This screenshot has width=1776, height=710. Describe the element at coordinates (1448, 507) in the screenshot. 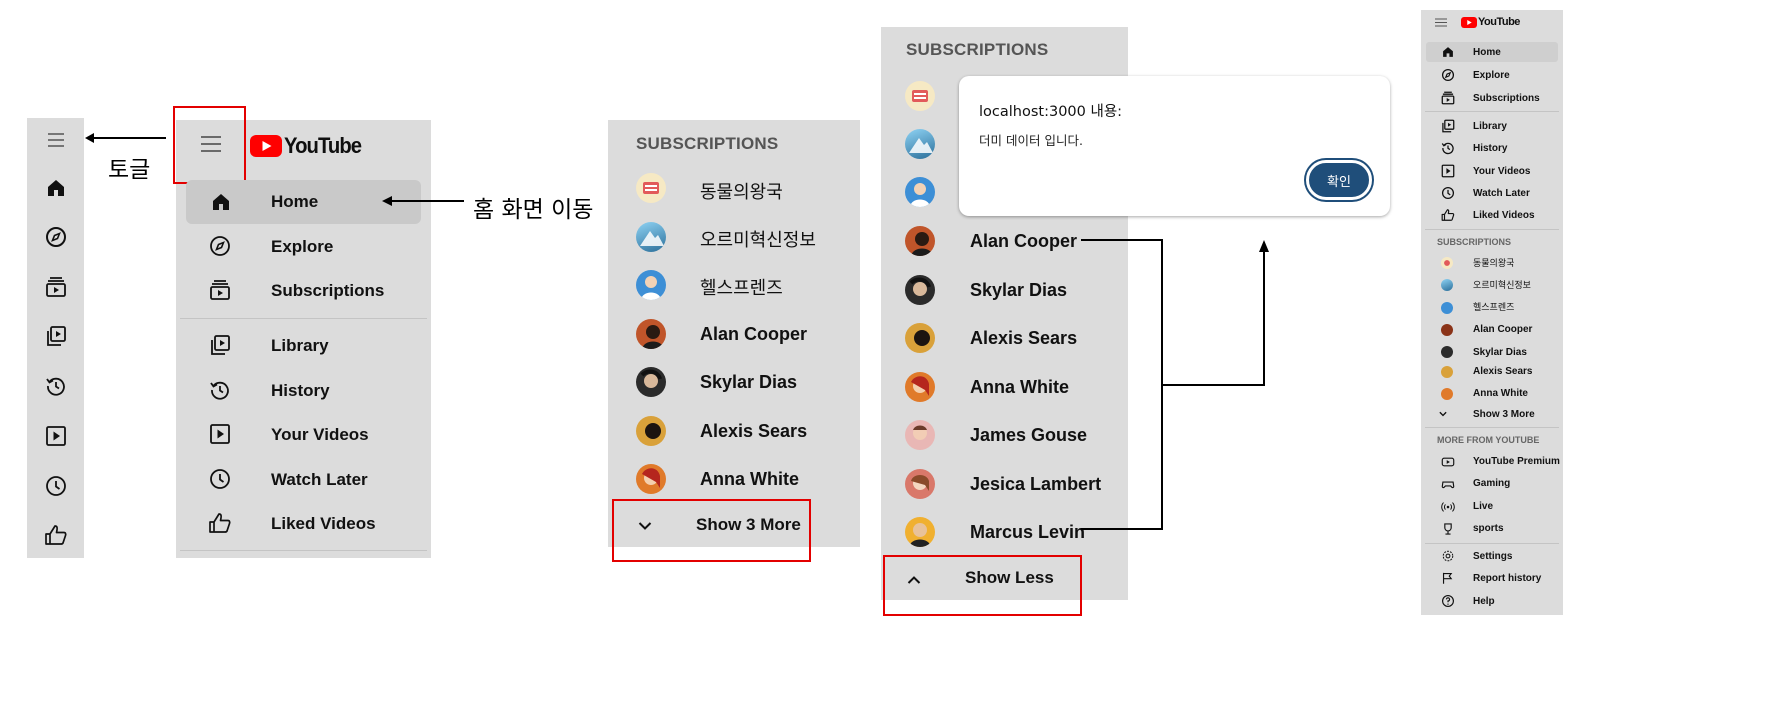

I see `live-icon` at that location.